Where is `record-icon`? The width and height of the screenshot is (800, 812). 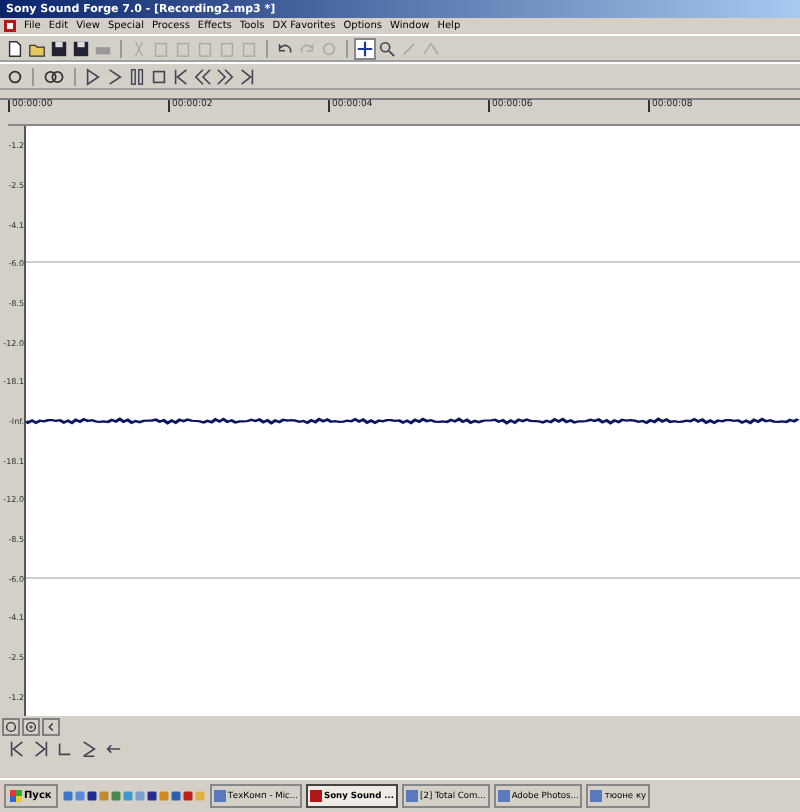
record-icon is located at coordinates (15, 76).